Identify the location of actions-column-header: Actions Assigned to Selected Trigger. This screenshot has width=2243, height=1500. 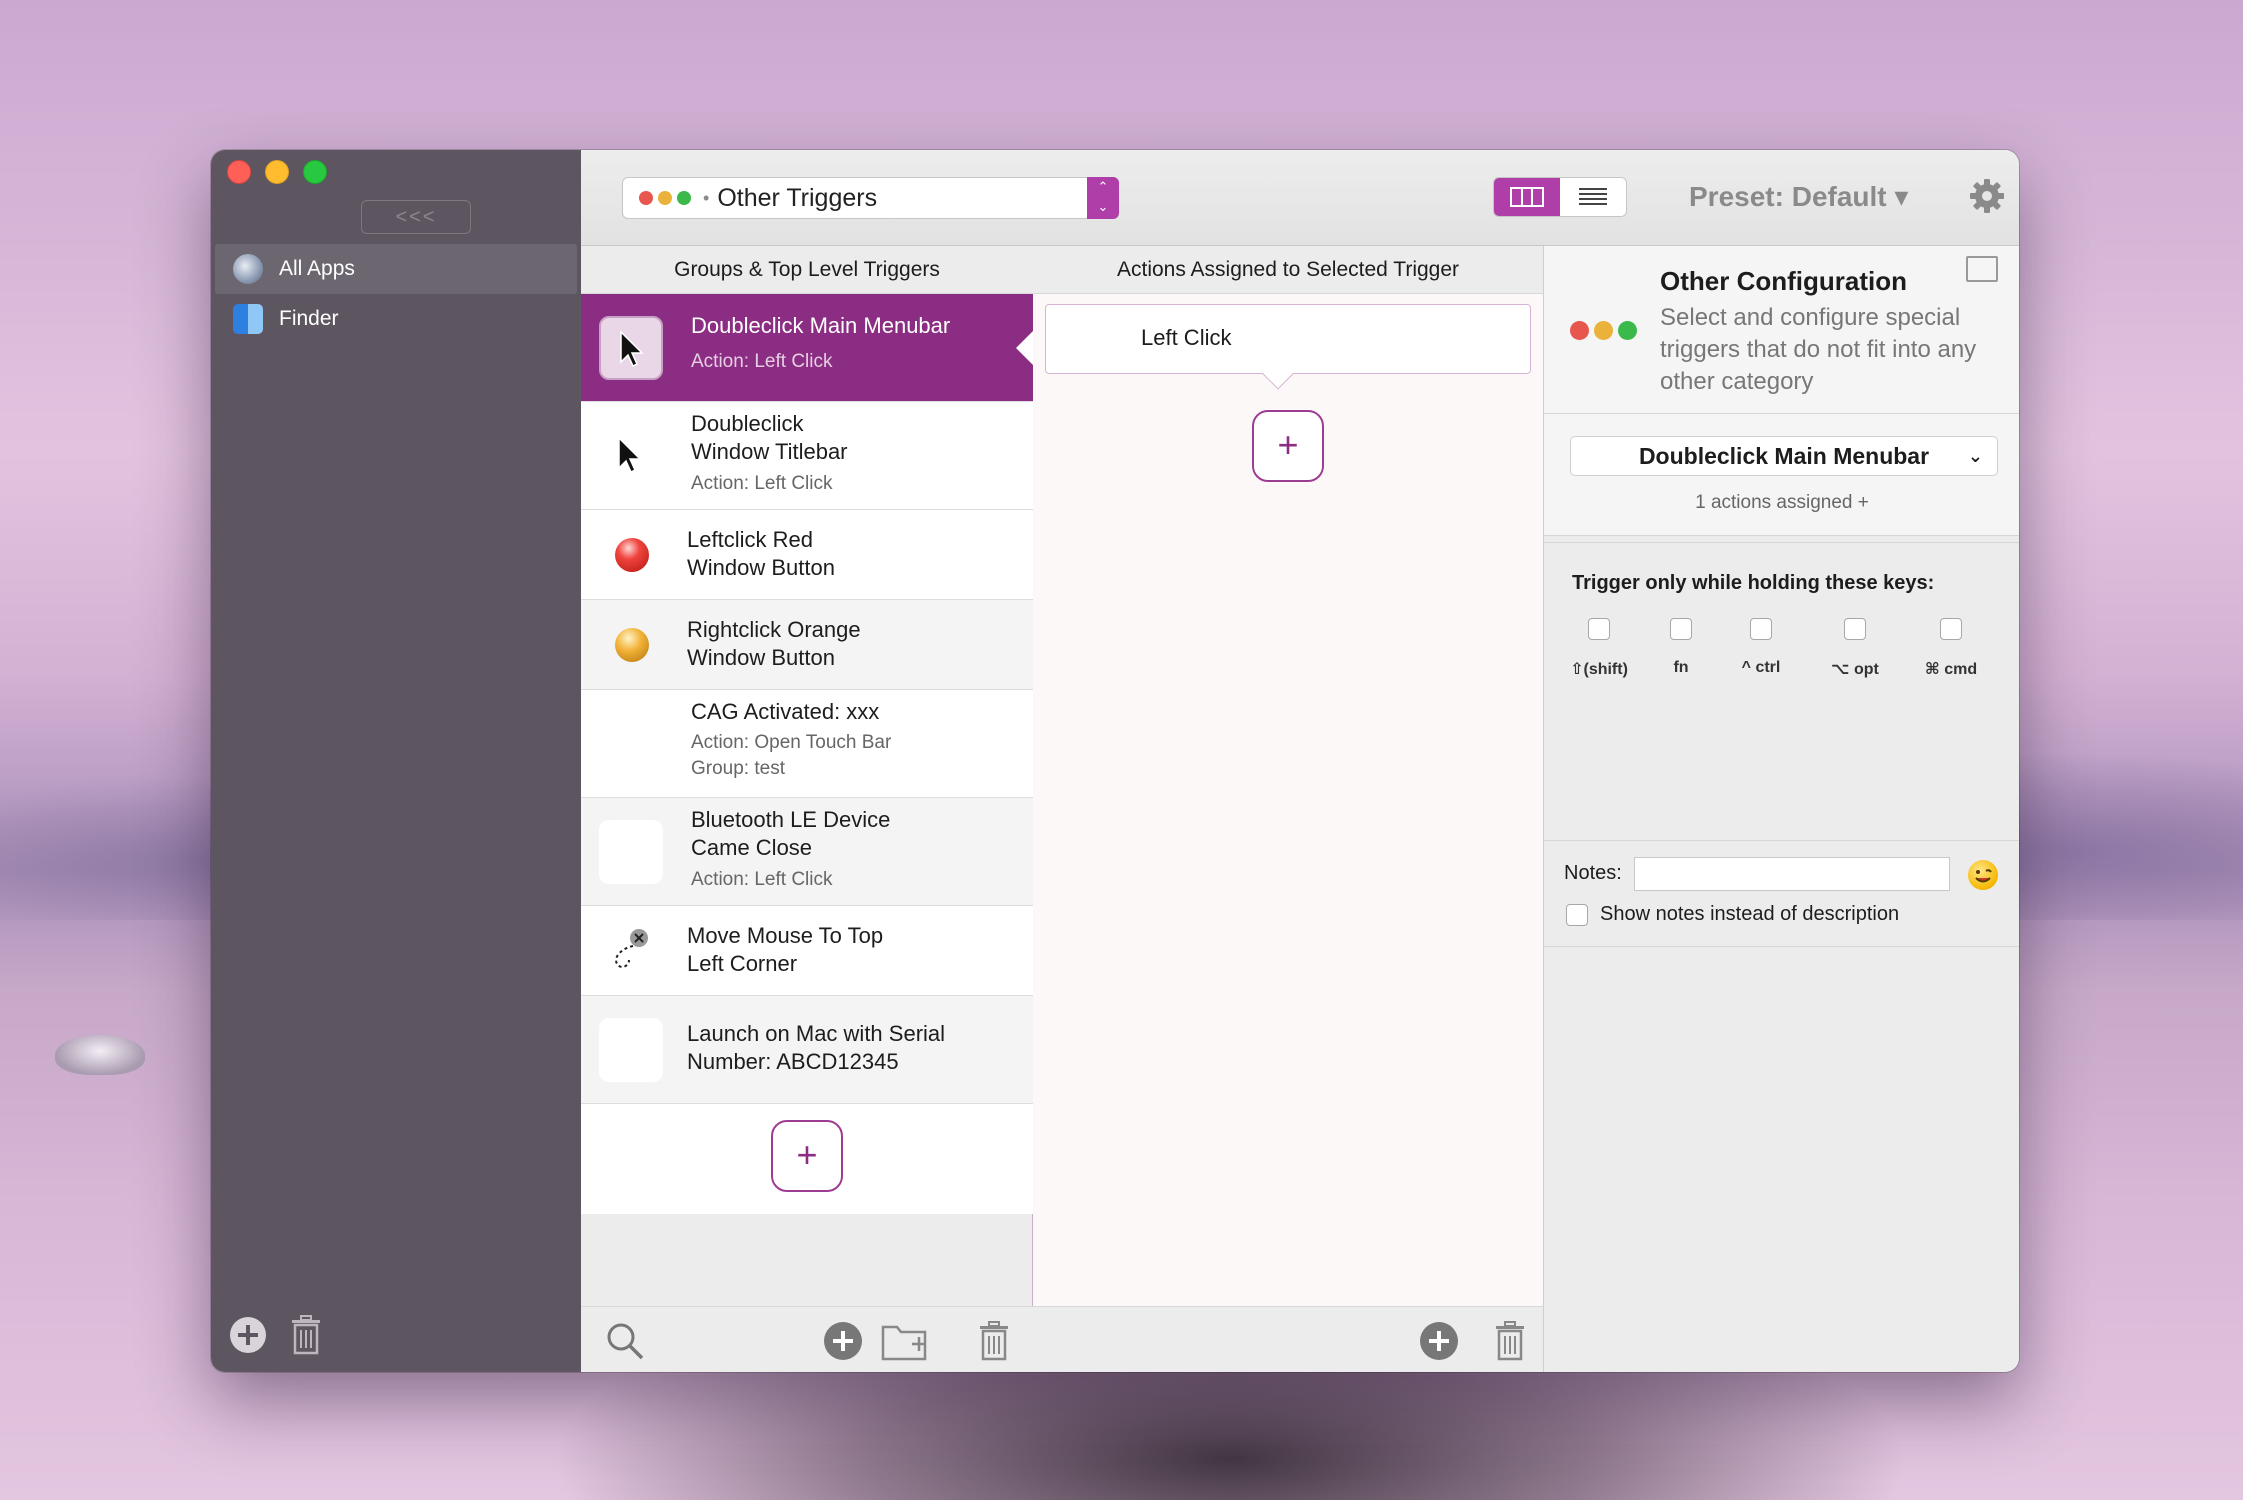
(1288, 270).